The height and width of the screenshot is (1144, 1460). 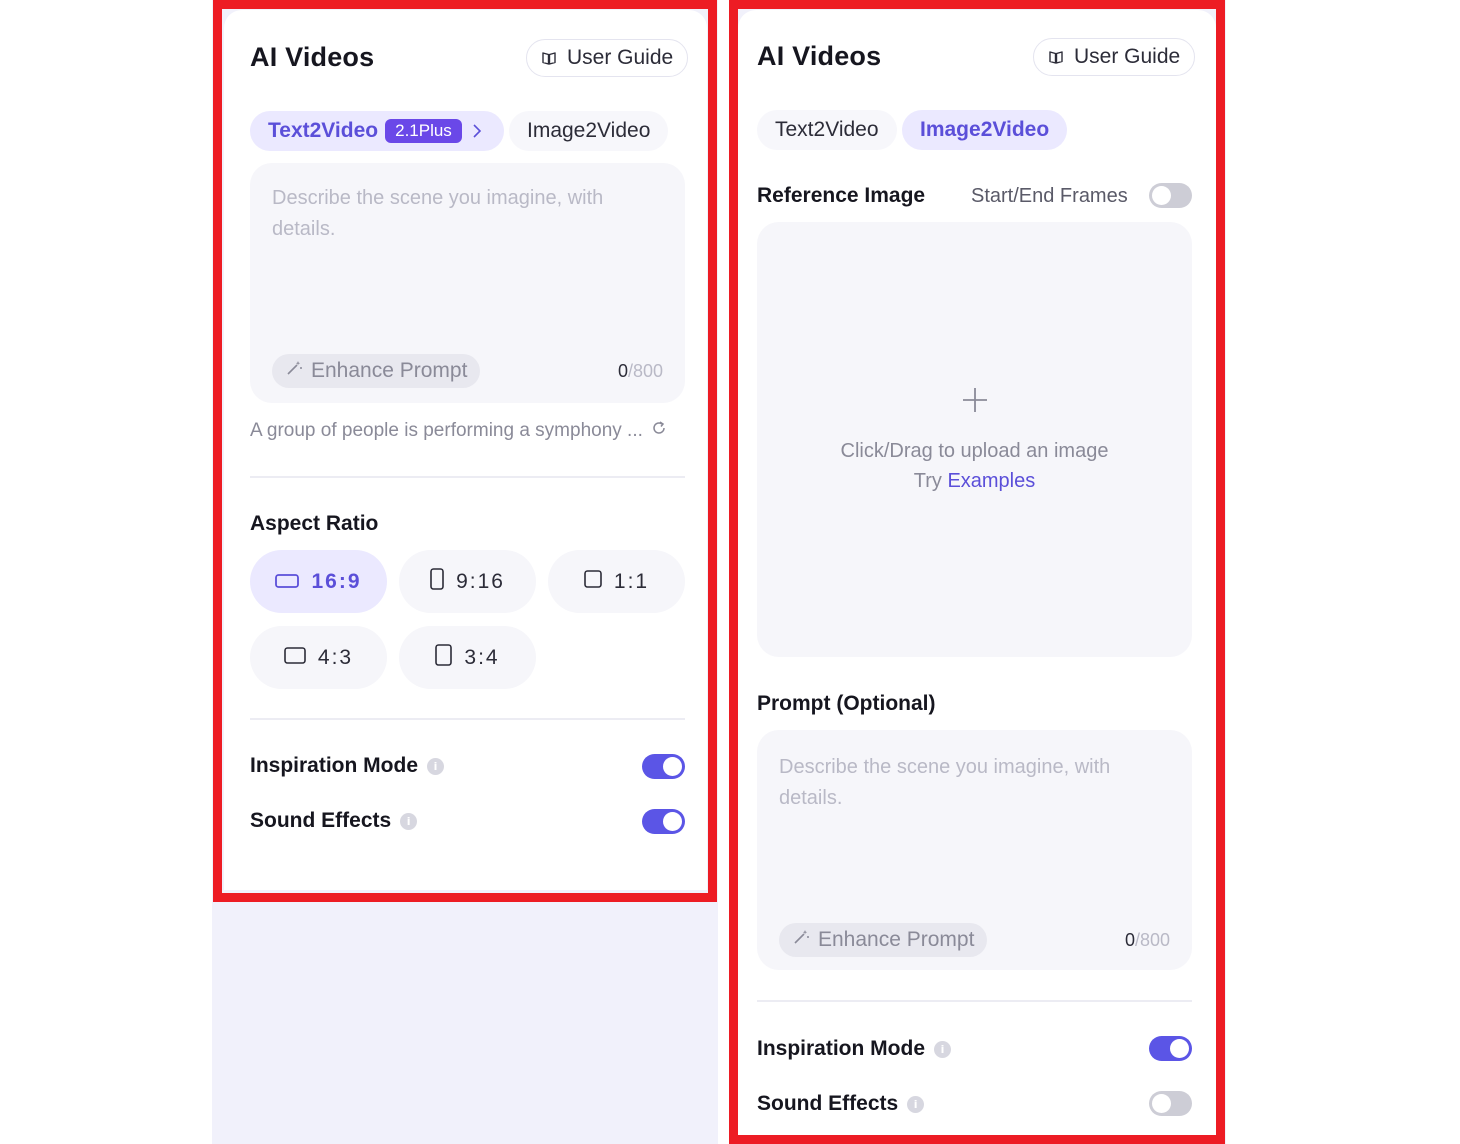 What do you see at coordinates (482, 657) in the screenshot?
I see `ratio-label: 3:4` at bounding box center [482, 657].